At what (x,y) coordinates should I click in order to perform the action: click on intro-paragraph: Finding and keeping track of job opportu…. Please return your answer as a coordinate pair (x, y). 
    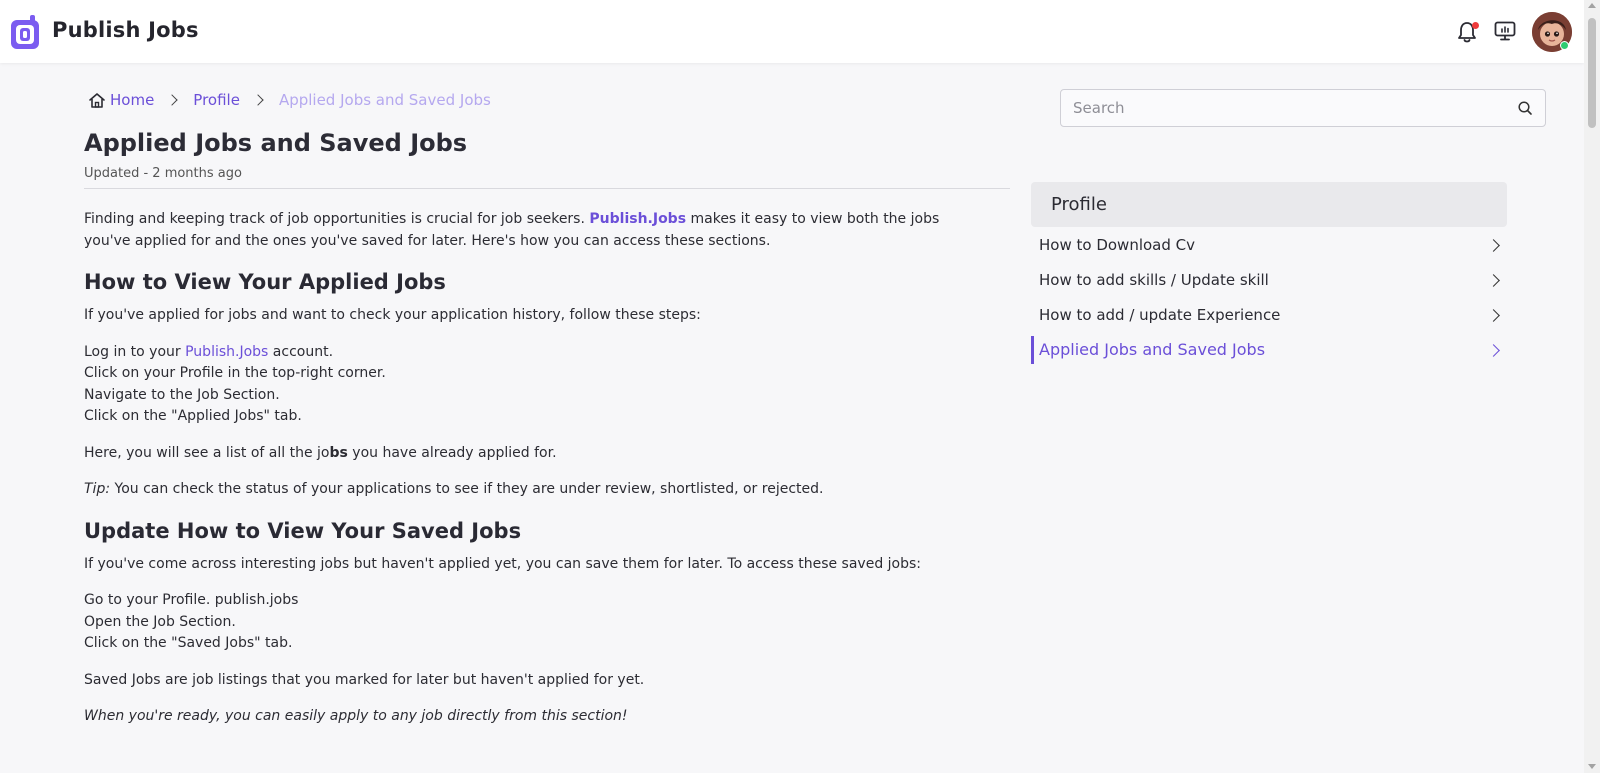
    Looking at the image, I should click on (512, 230).